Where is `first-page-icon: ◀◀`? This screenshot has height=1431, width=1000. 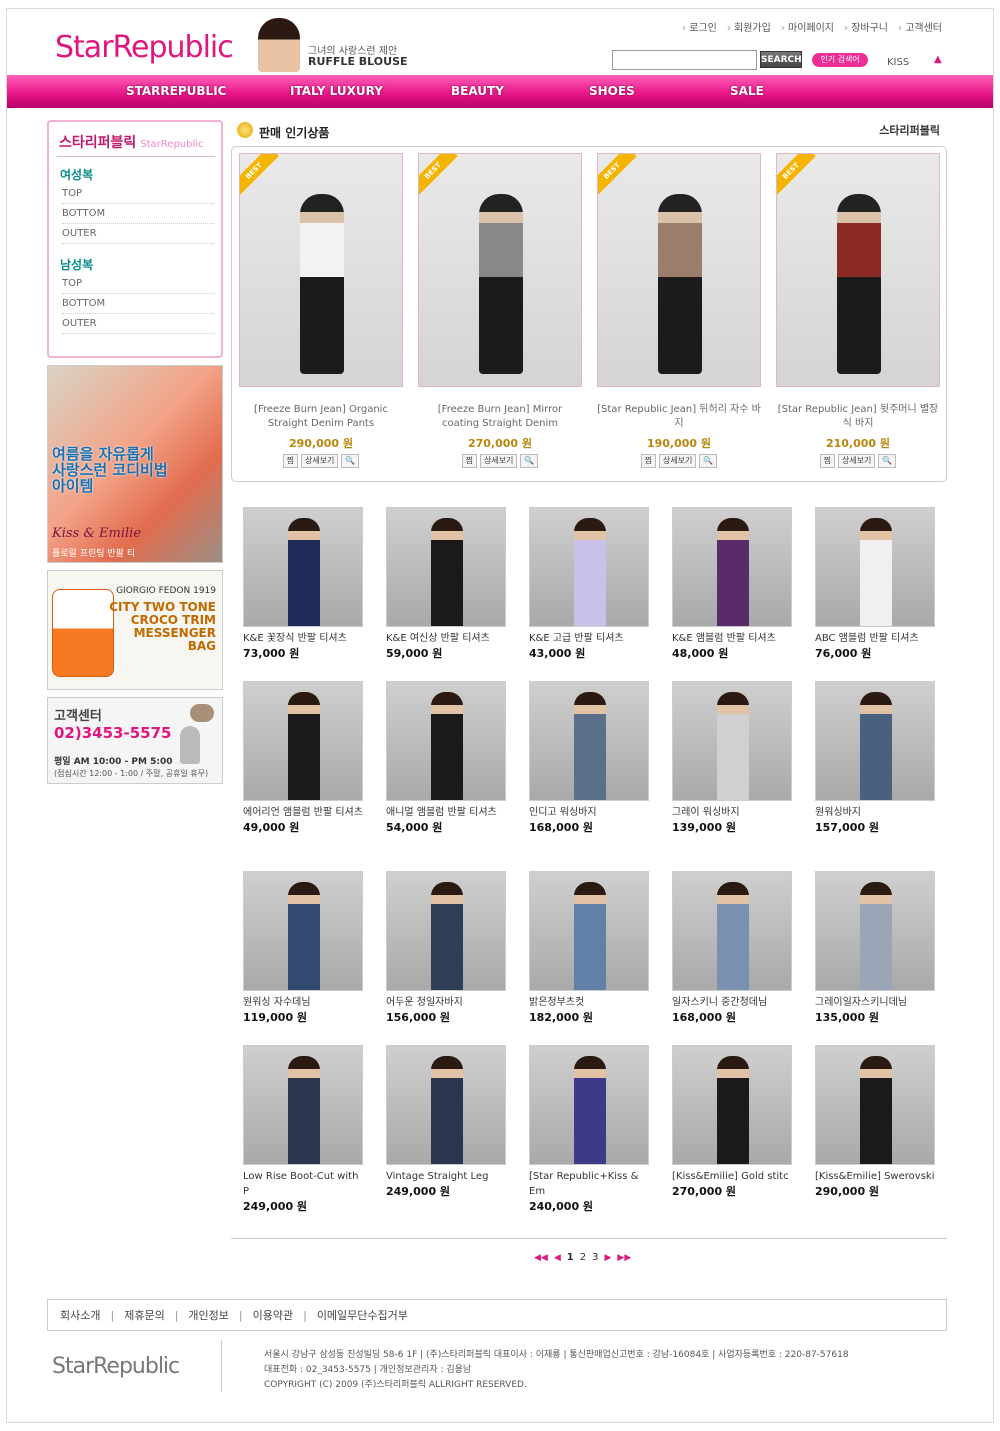
first-page-icon: ◀◀ is located at coordinates (541, 1258).